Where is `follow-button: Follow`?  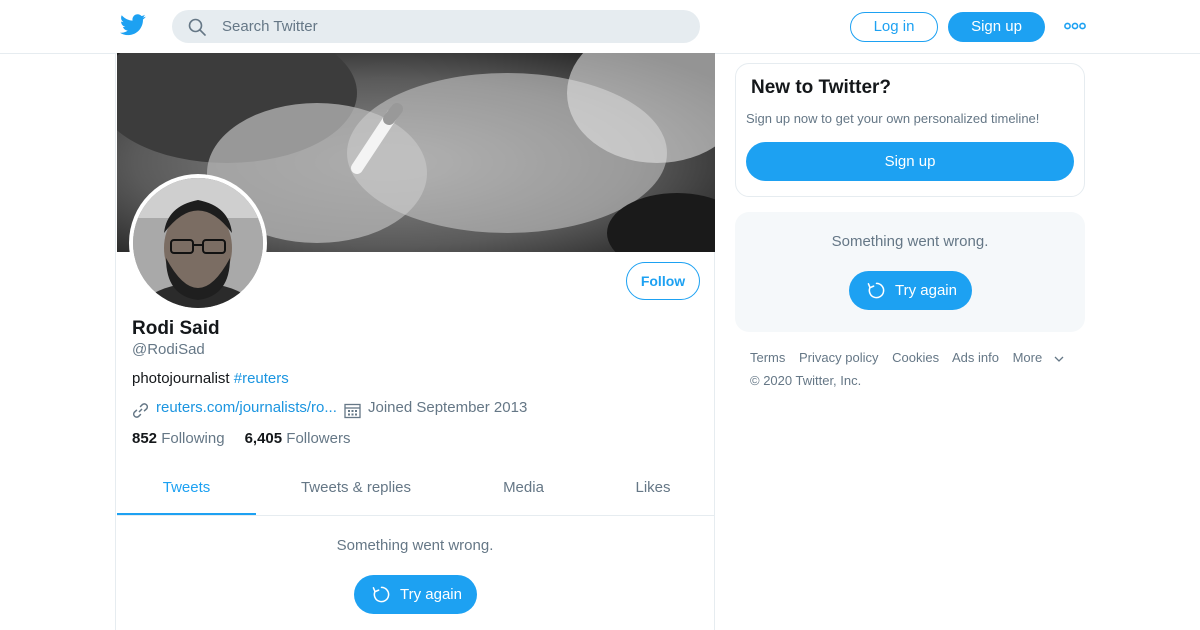 follow-button: Follow is located at coordinates (663, 281).